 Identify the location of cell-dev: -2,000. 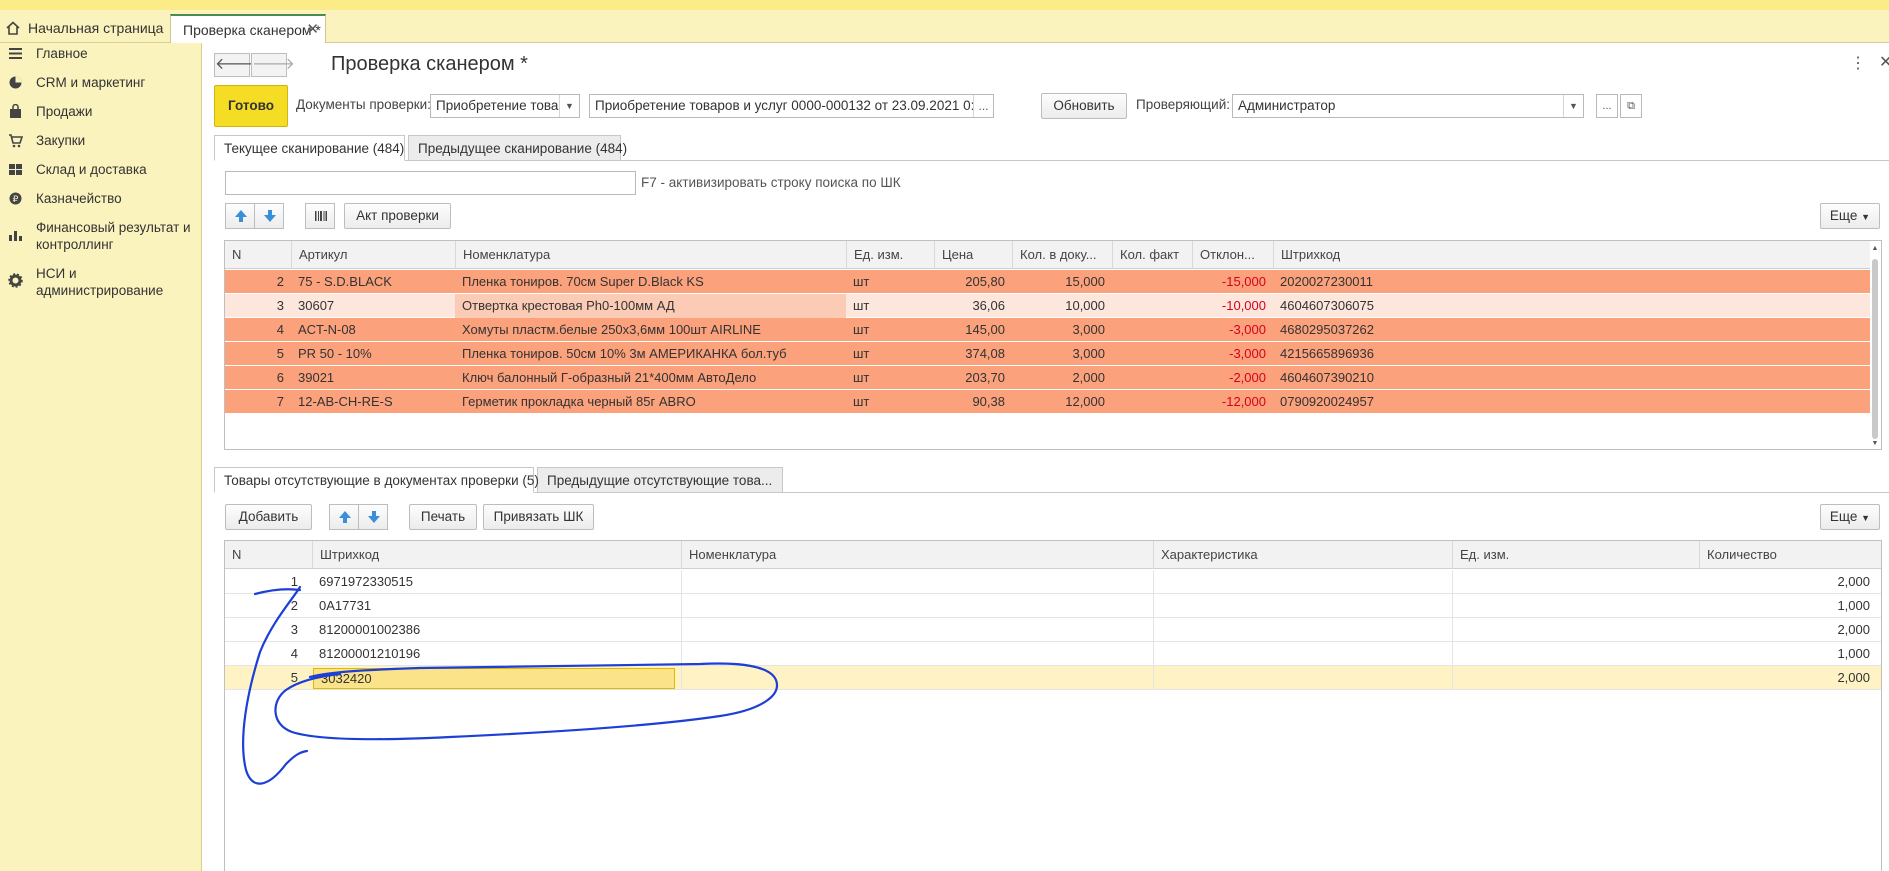
(1232, 378).